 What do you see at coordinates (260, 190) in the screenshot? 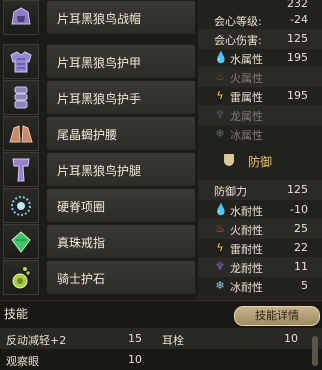
I see `stat-row-defense: 防御力 125` at bounding box center [260, 190].